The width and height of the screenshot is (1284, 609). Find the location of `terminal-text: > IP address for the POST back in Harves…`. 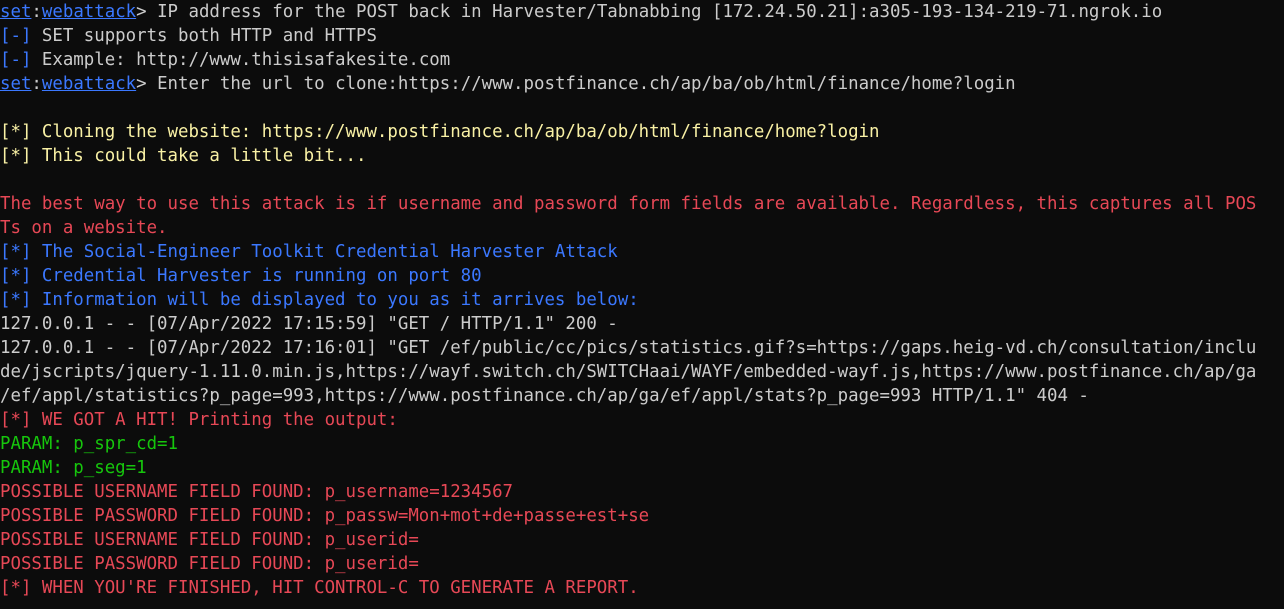

terminal-text: > IP address for the POST back in Harves… is located at coordinates (649, 12).